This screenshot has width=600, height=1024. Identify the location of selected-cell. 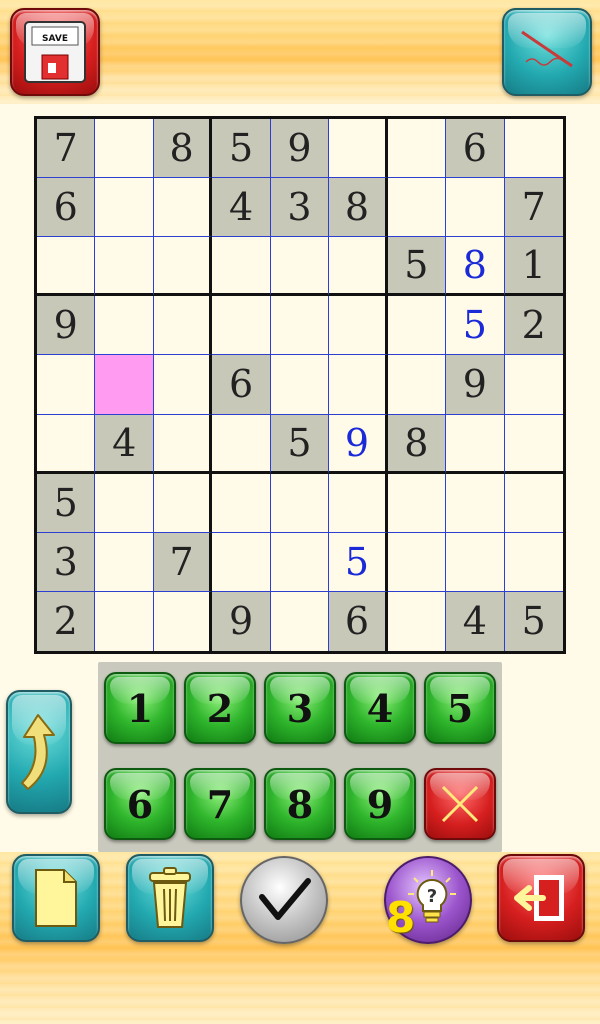
(124, 385).